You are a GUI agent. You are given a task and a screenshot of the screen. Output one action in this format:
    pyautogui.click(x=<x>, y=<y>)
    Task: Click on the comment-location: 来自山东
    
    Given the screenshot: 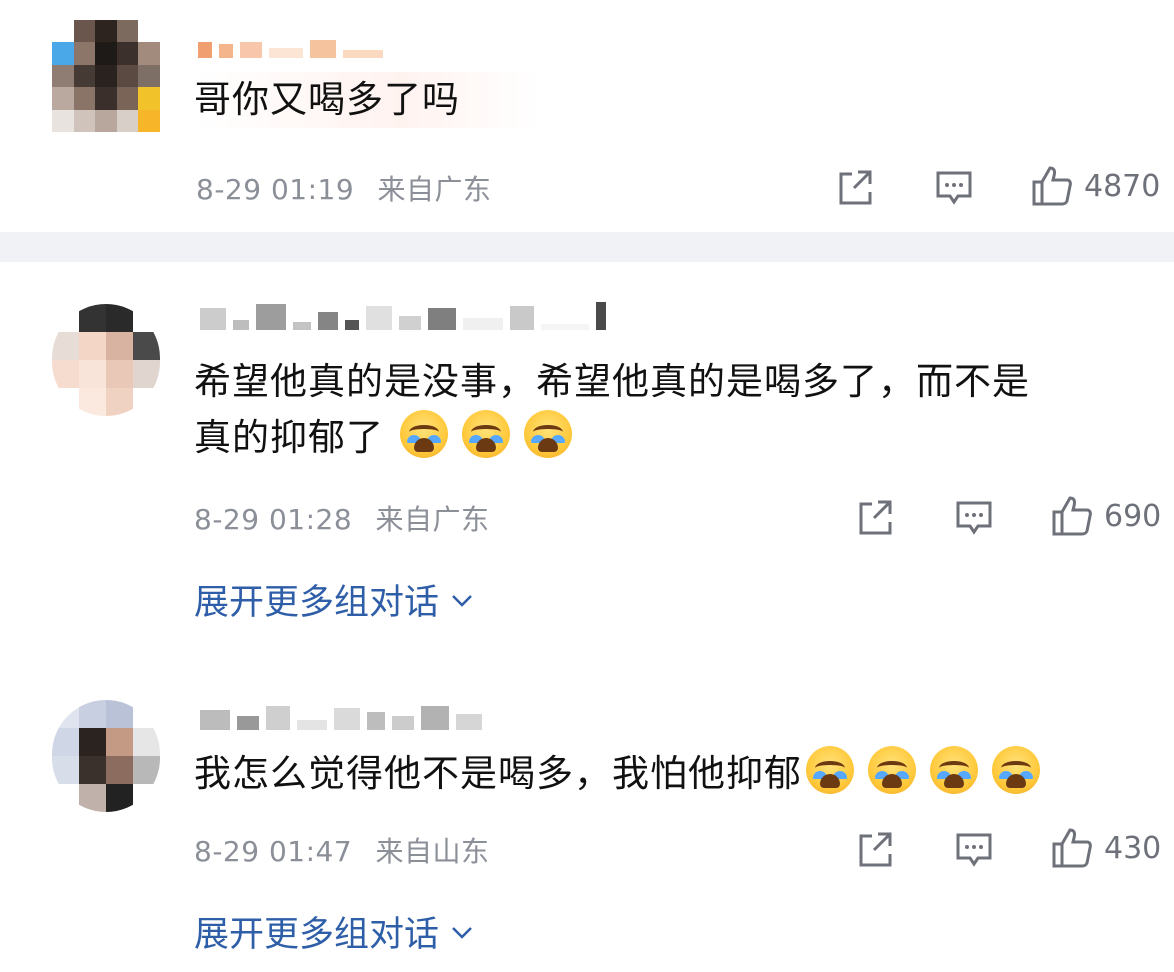 What is the action you would take?
    pyautogui.click(x=432, y=851)
    